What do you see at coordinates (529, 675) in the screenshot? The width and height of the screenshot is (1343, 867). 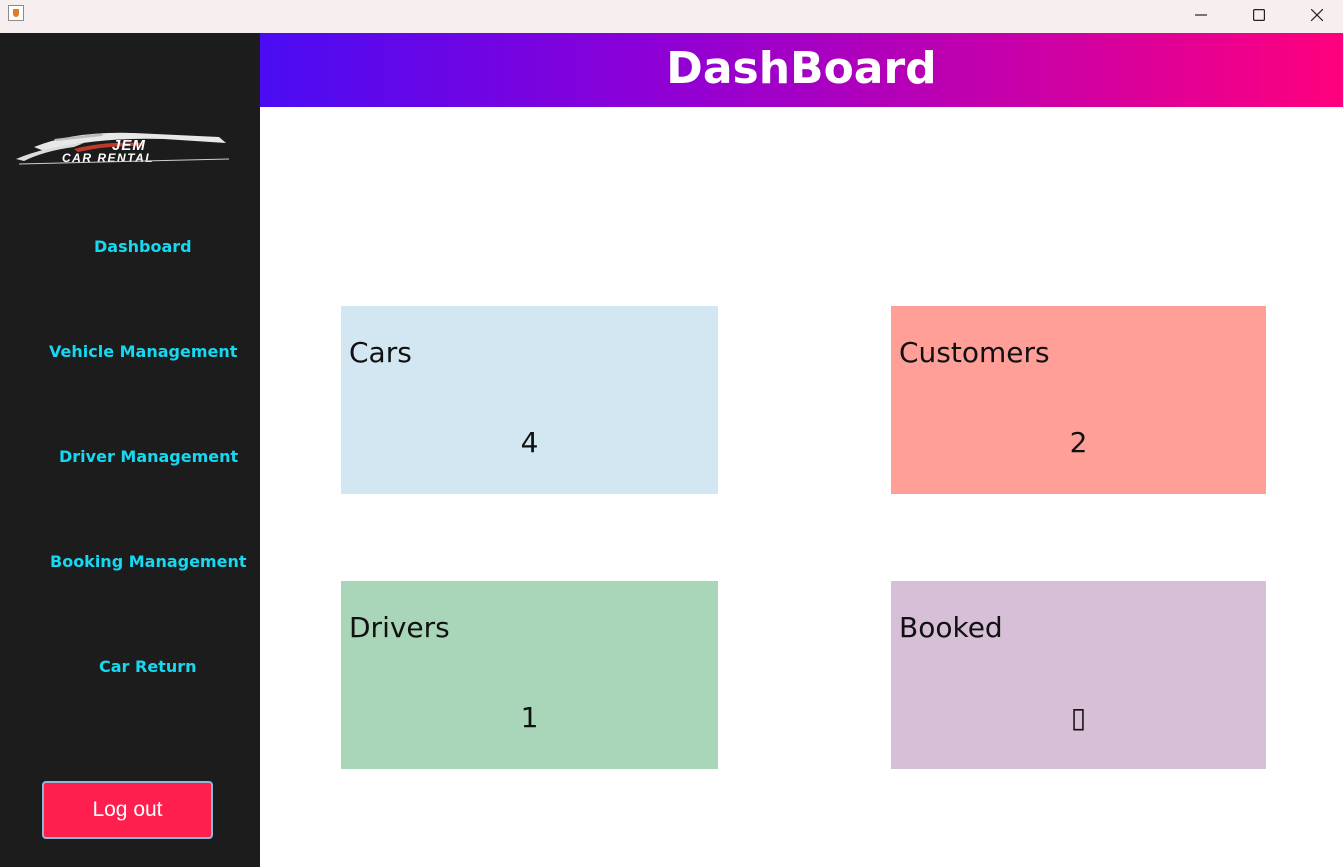 I see `drivers-card: Drivers 1` at bounding box center [529, 675].